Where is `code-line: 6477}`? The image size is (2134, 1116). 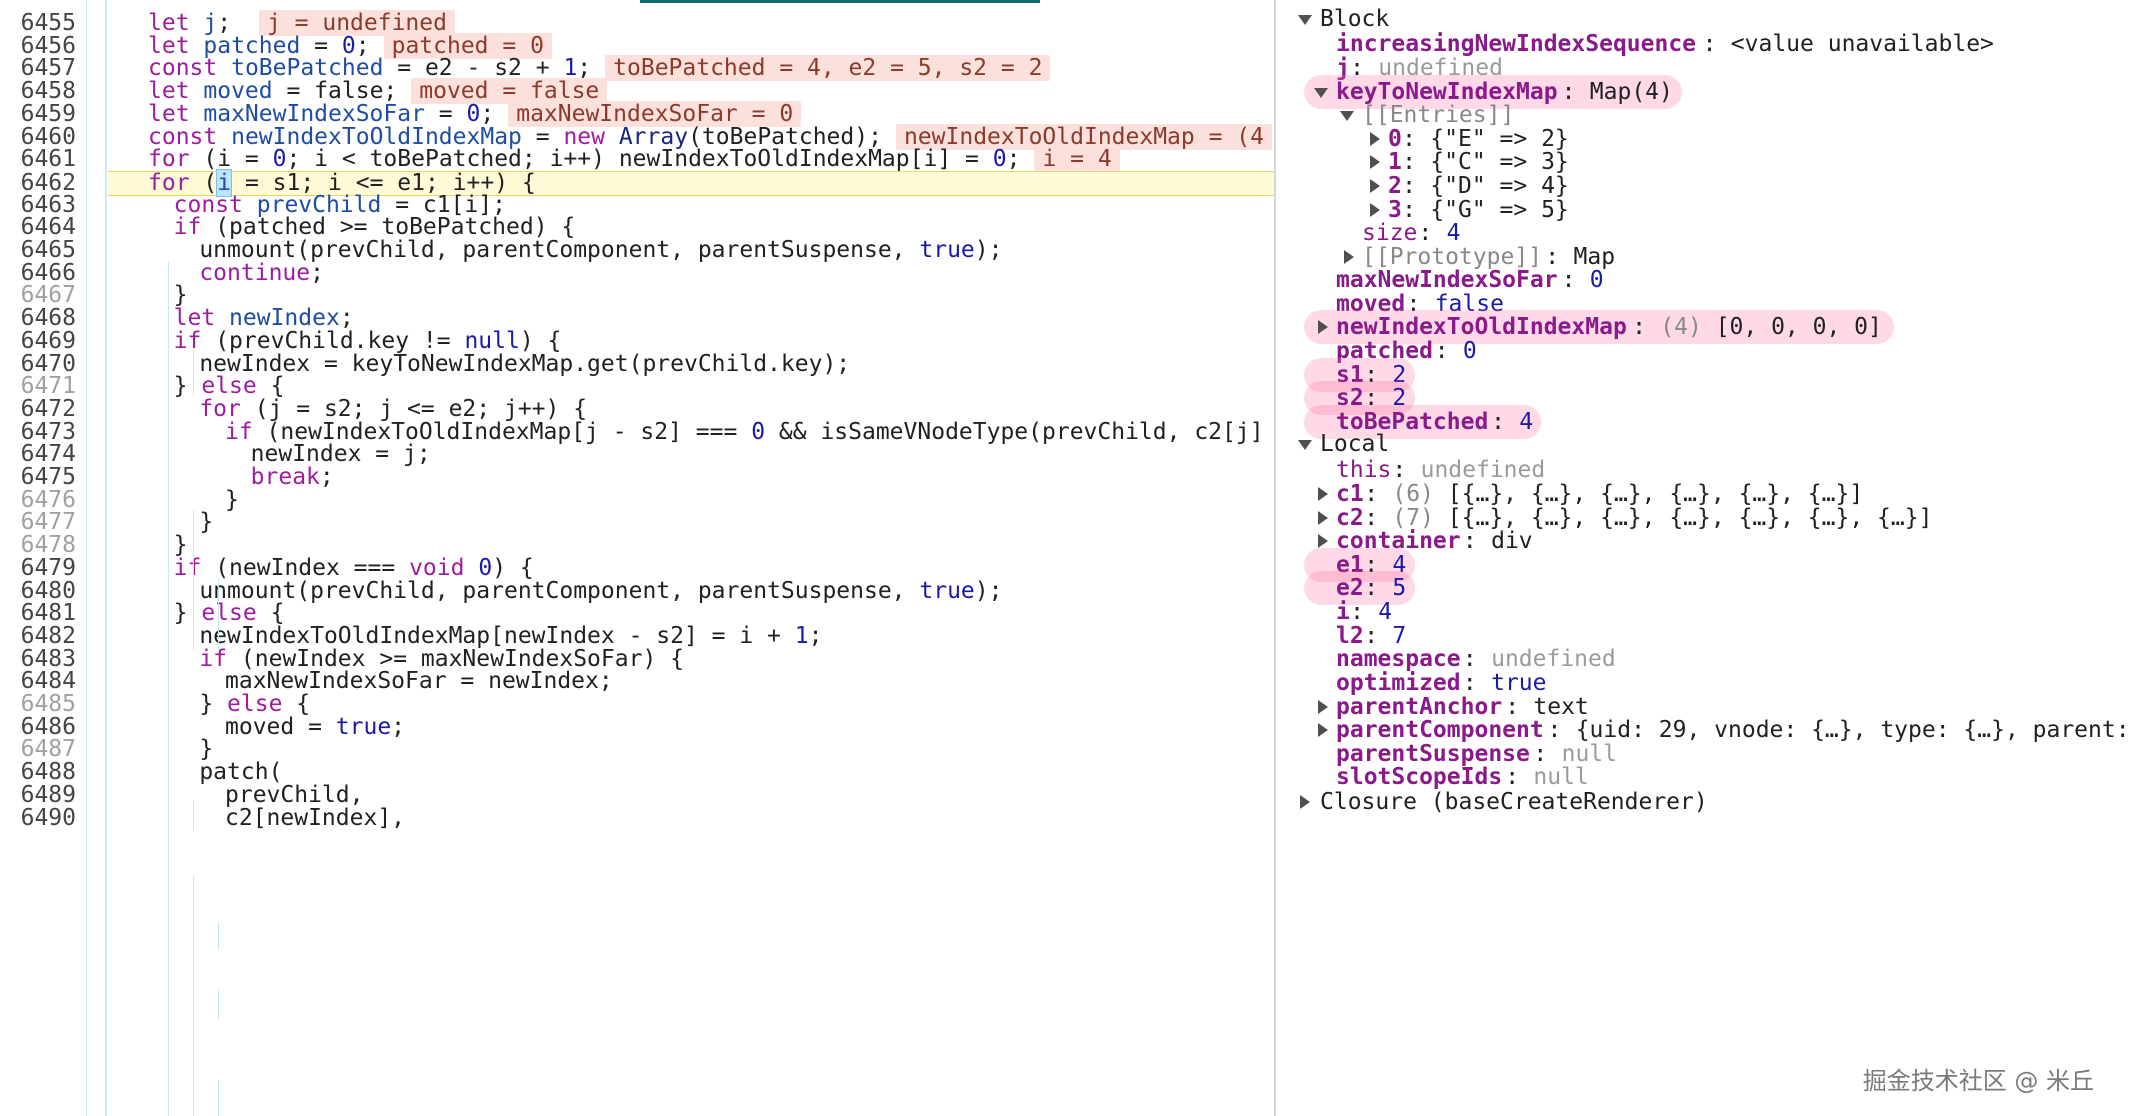 code-line: 6477} is located at coordinates (637, 522).